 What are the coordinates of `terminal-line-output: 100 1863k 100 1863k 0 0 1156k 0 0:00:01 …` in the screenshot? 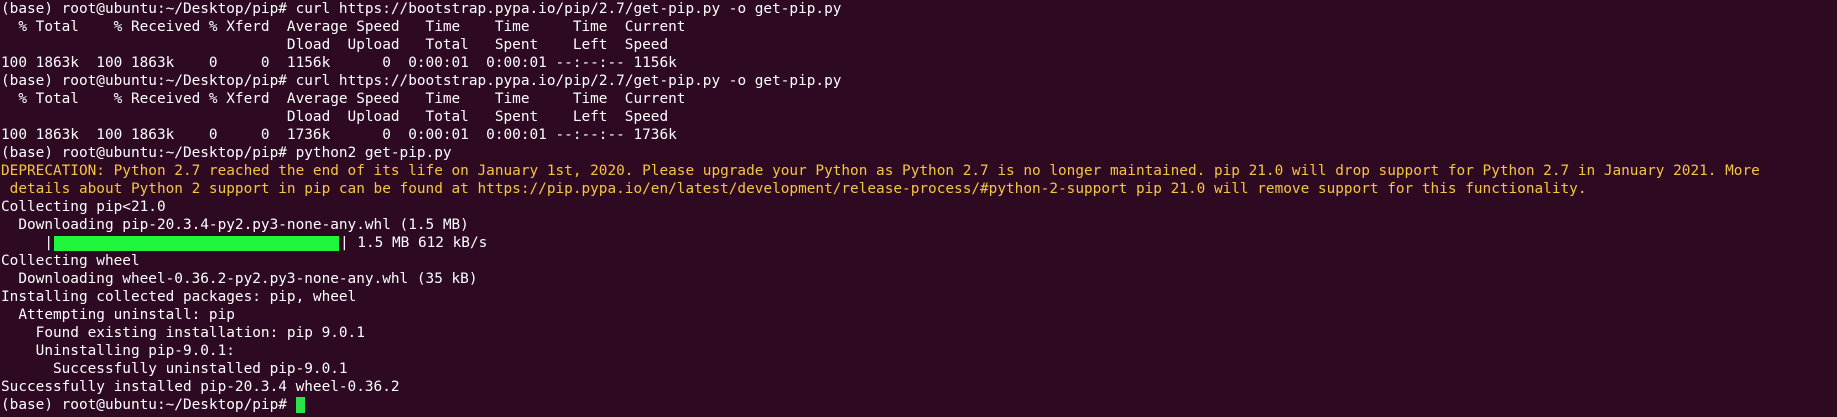 It's located at (339, 63).